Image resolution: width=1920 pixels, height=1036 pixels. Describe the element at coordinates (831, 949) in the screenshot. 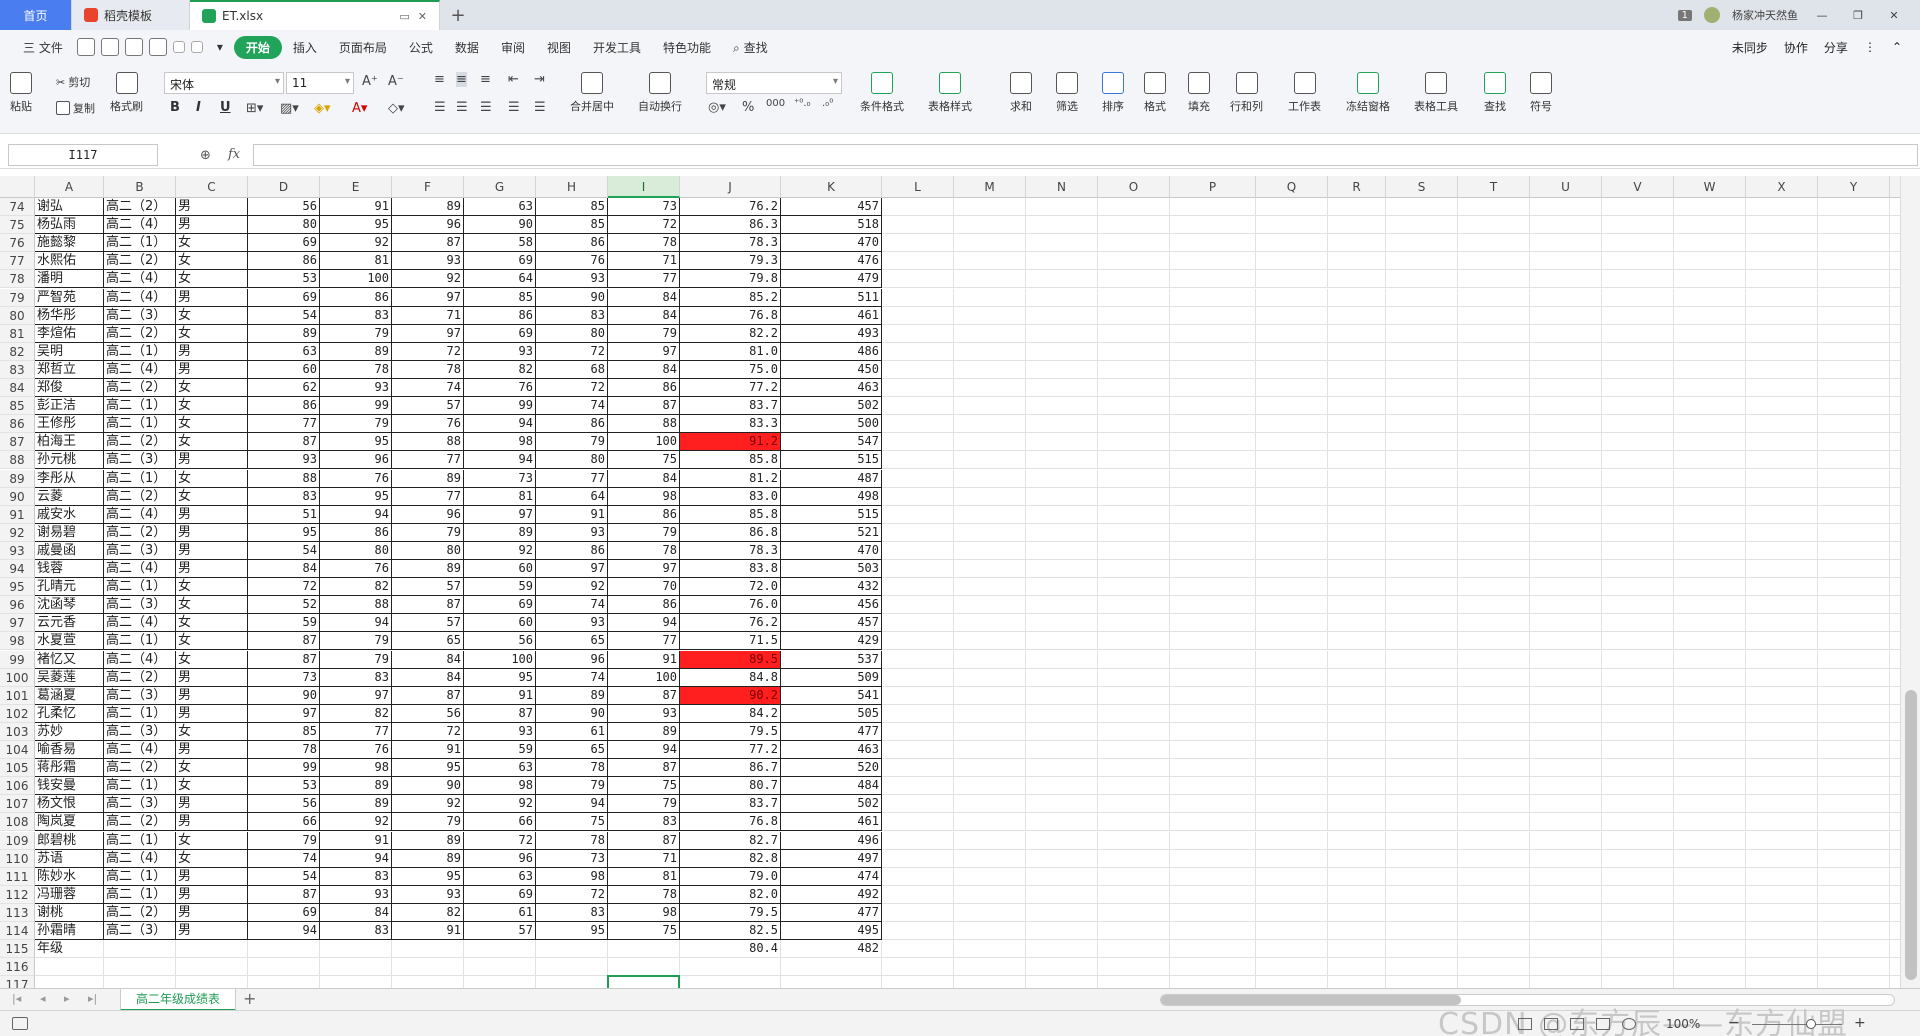

I see `cell-k: 482` at that location.